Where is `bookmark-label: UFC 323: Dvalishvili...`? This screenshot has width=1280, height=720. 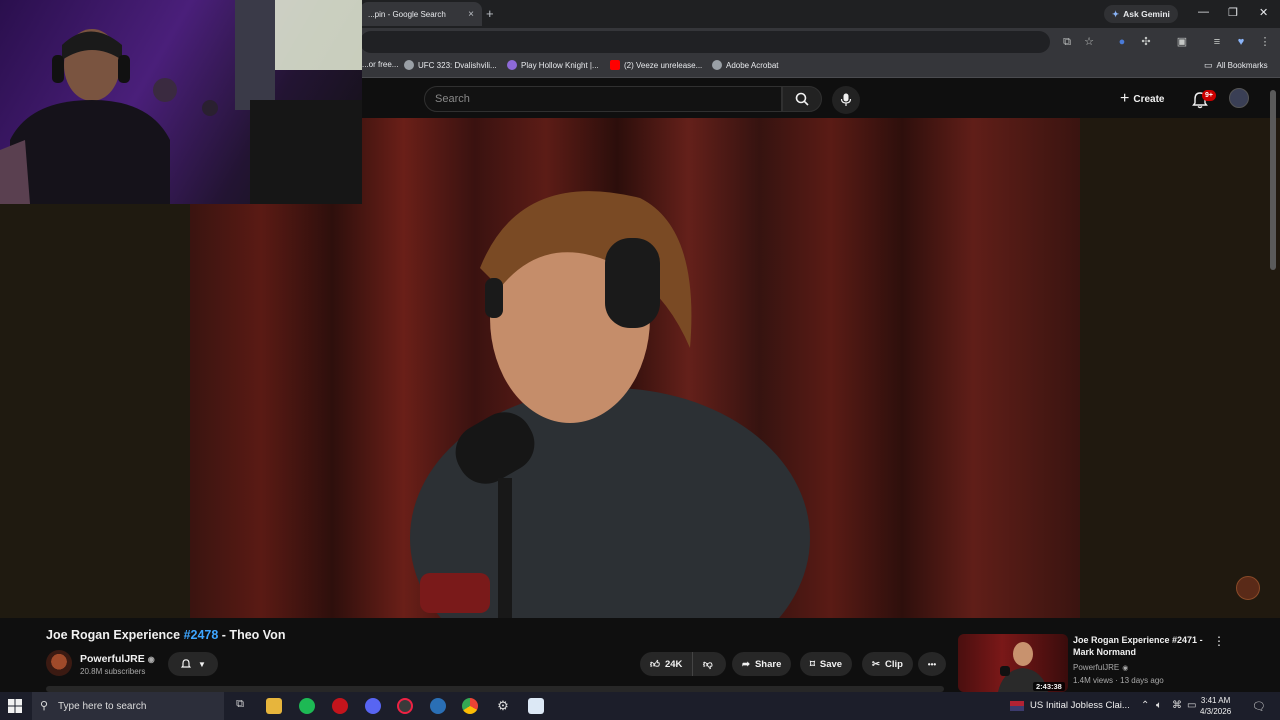 bookmark-label: UFC 323: Dvalishvili... is located at coordinates (457, 65).